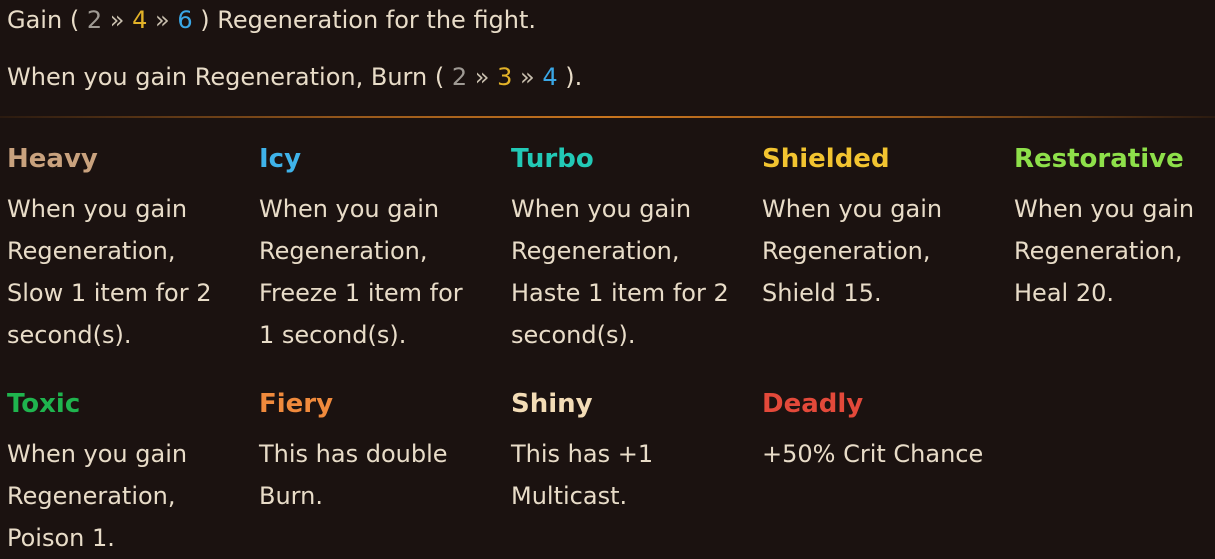 The image size is (1215, 559). I want to click on enchantment-title: Fiery, so click(296, 404).